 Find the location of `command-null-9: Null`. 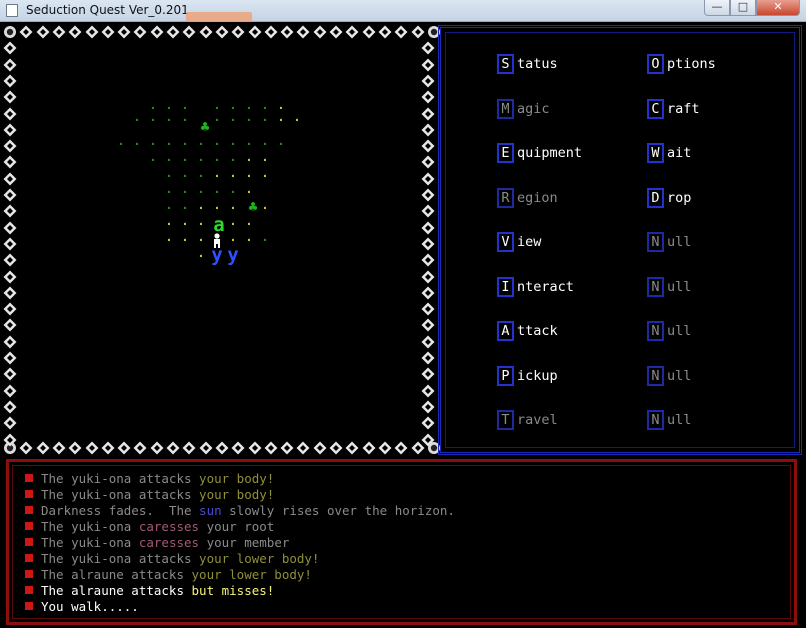

command-null-9: Null is located at coordinates (669, 242).